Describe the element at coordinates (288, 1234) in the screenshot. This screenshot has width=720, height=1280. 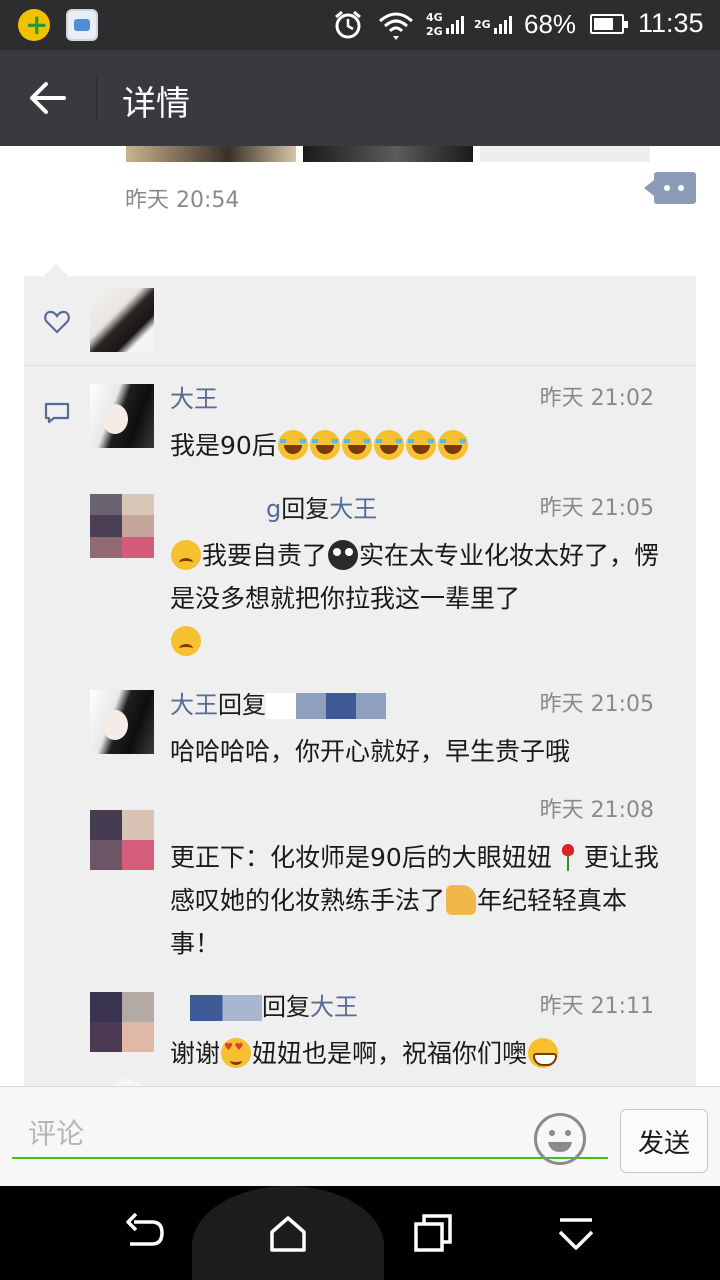
I see `nav-home-icon` at that location.